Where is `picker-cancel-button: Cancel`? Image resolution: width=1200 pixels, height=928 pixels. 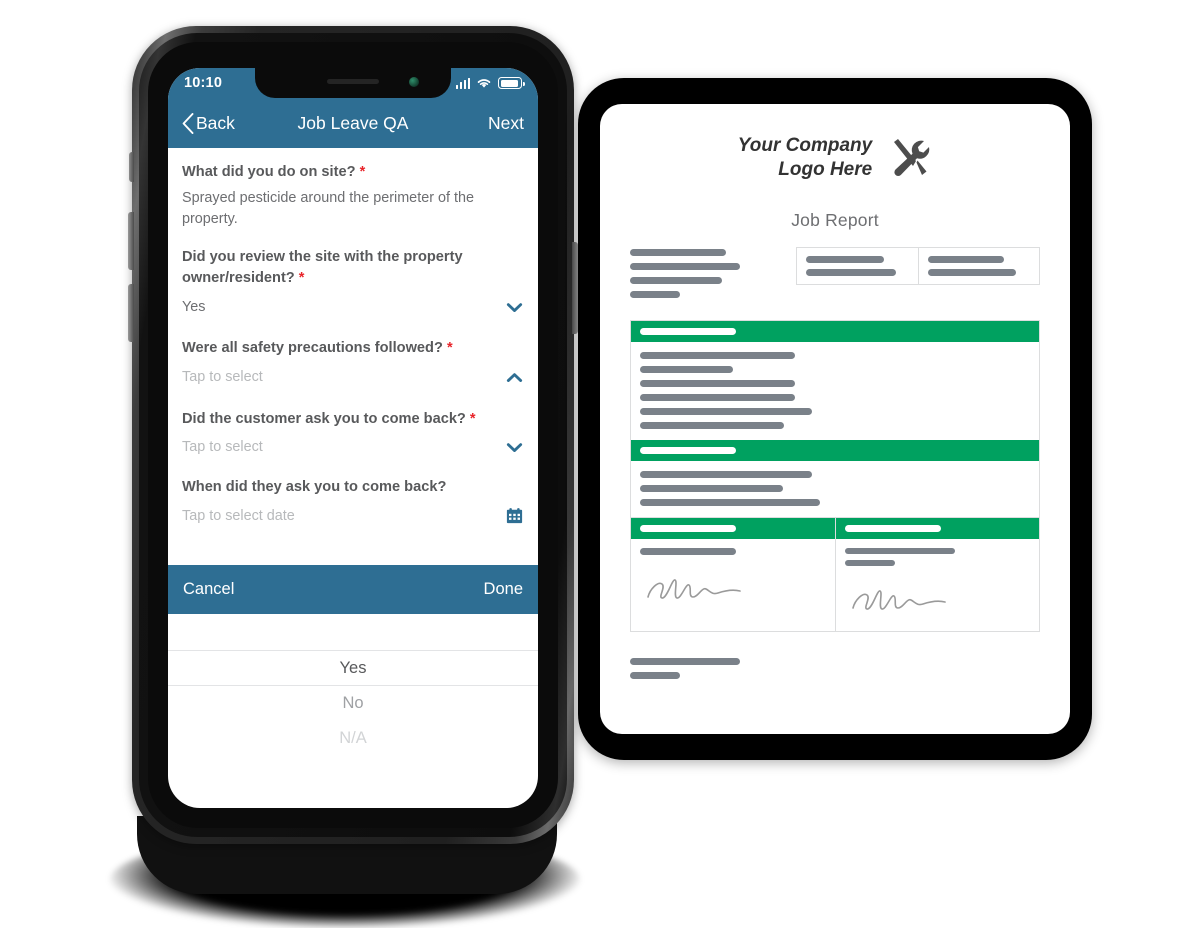
picker-cancel-button: Cancel is located at coordinates (208, 589).